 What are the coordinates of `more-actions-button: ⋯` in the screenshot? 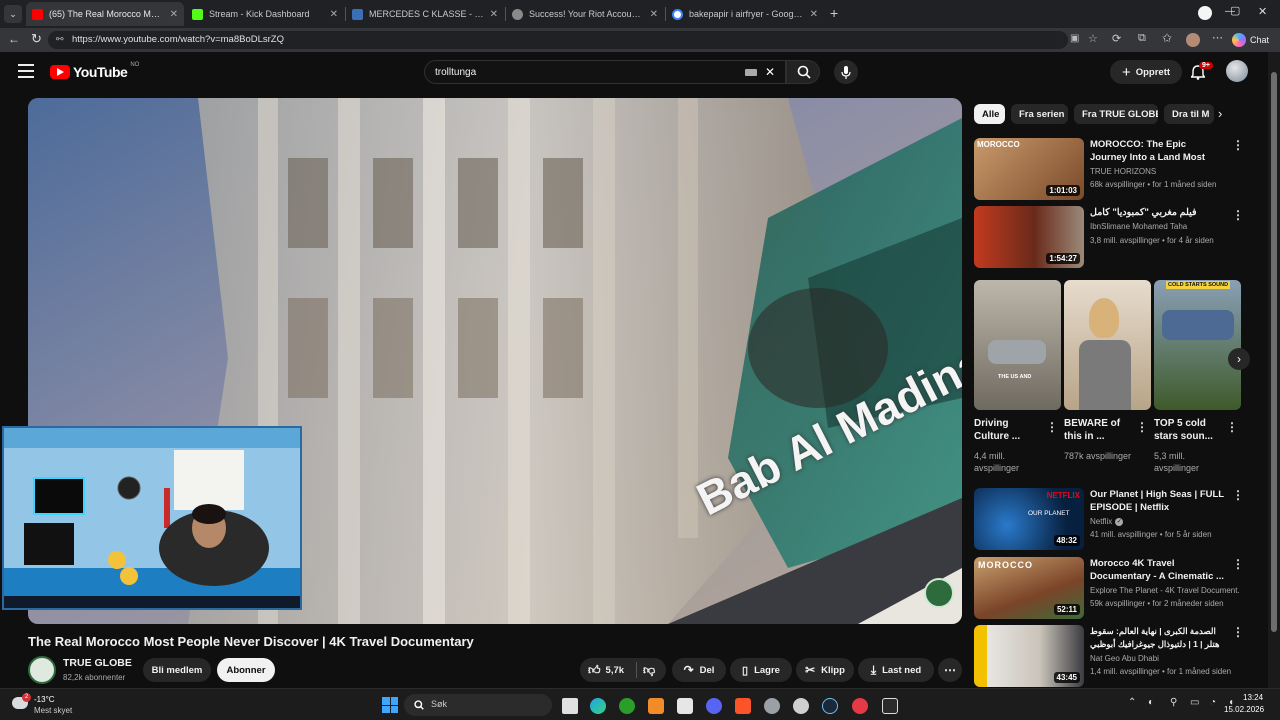 It's located at (950, 670).